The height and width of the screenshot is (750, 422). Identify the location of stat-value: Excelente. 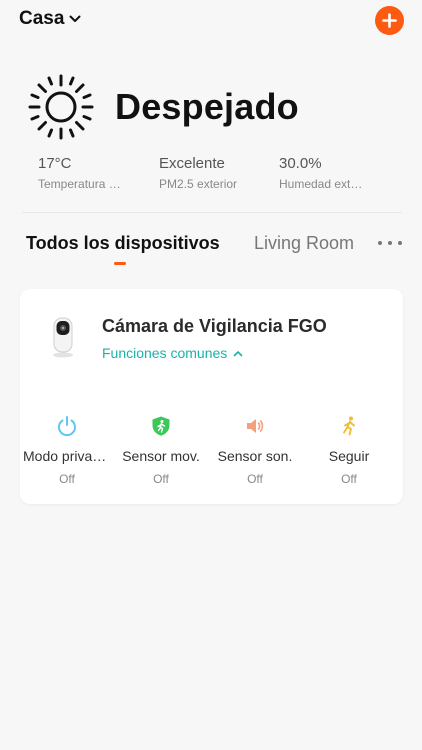
(192, 163).